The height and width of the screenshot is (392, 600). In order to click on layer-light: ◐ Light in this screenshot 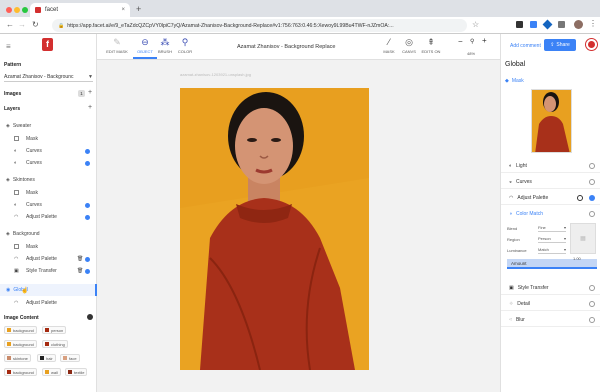, I will do `click(550, 166)`.